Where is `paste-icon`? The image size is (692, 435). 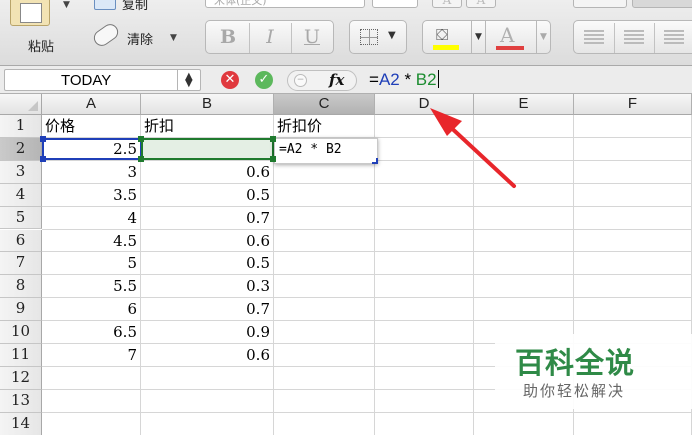
paste-icon is located at coordinates (30, 13).